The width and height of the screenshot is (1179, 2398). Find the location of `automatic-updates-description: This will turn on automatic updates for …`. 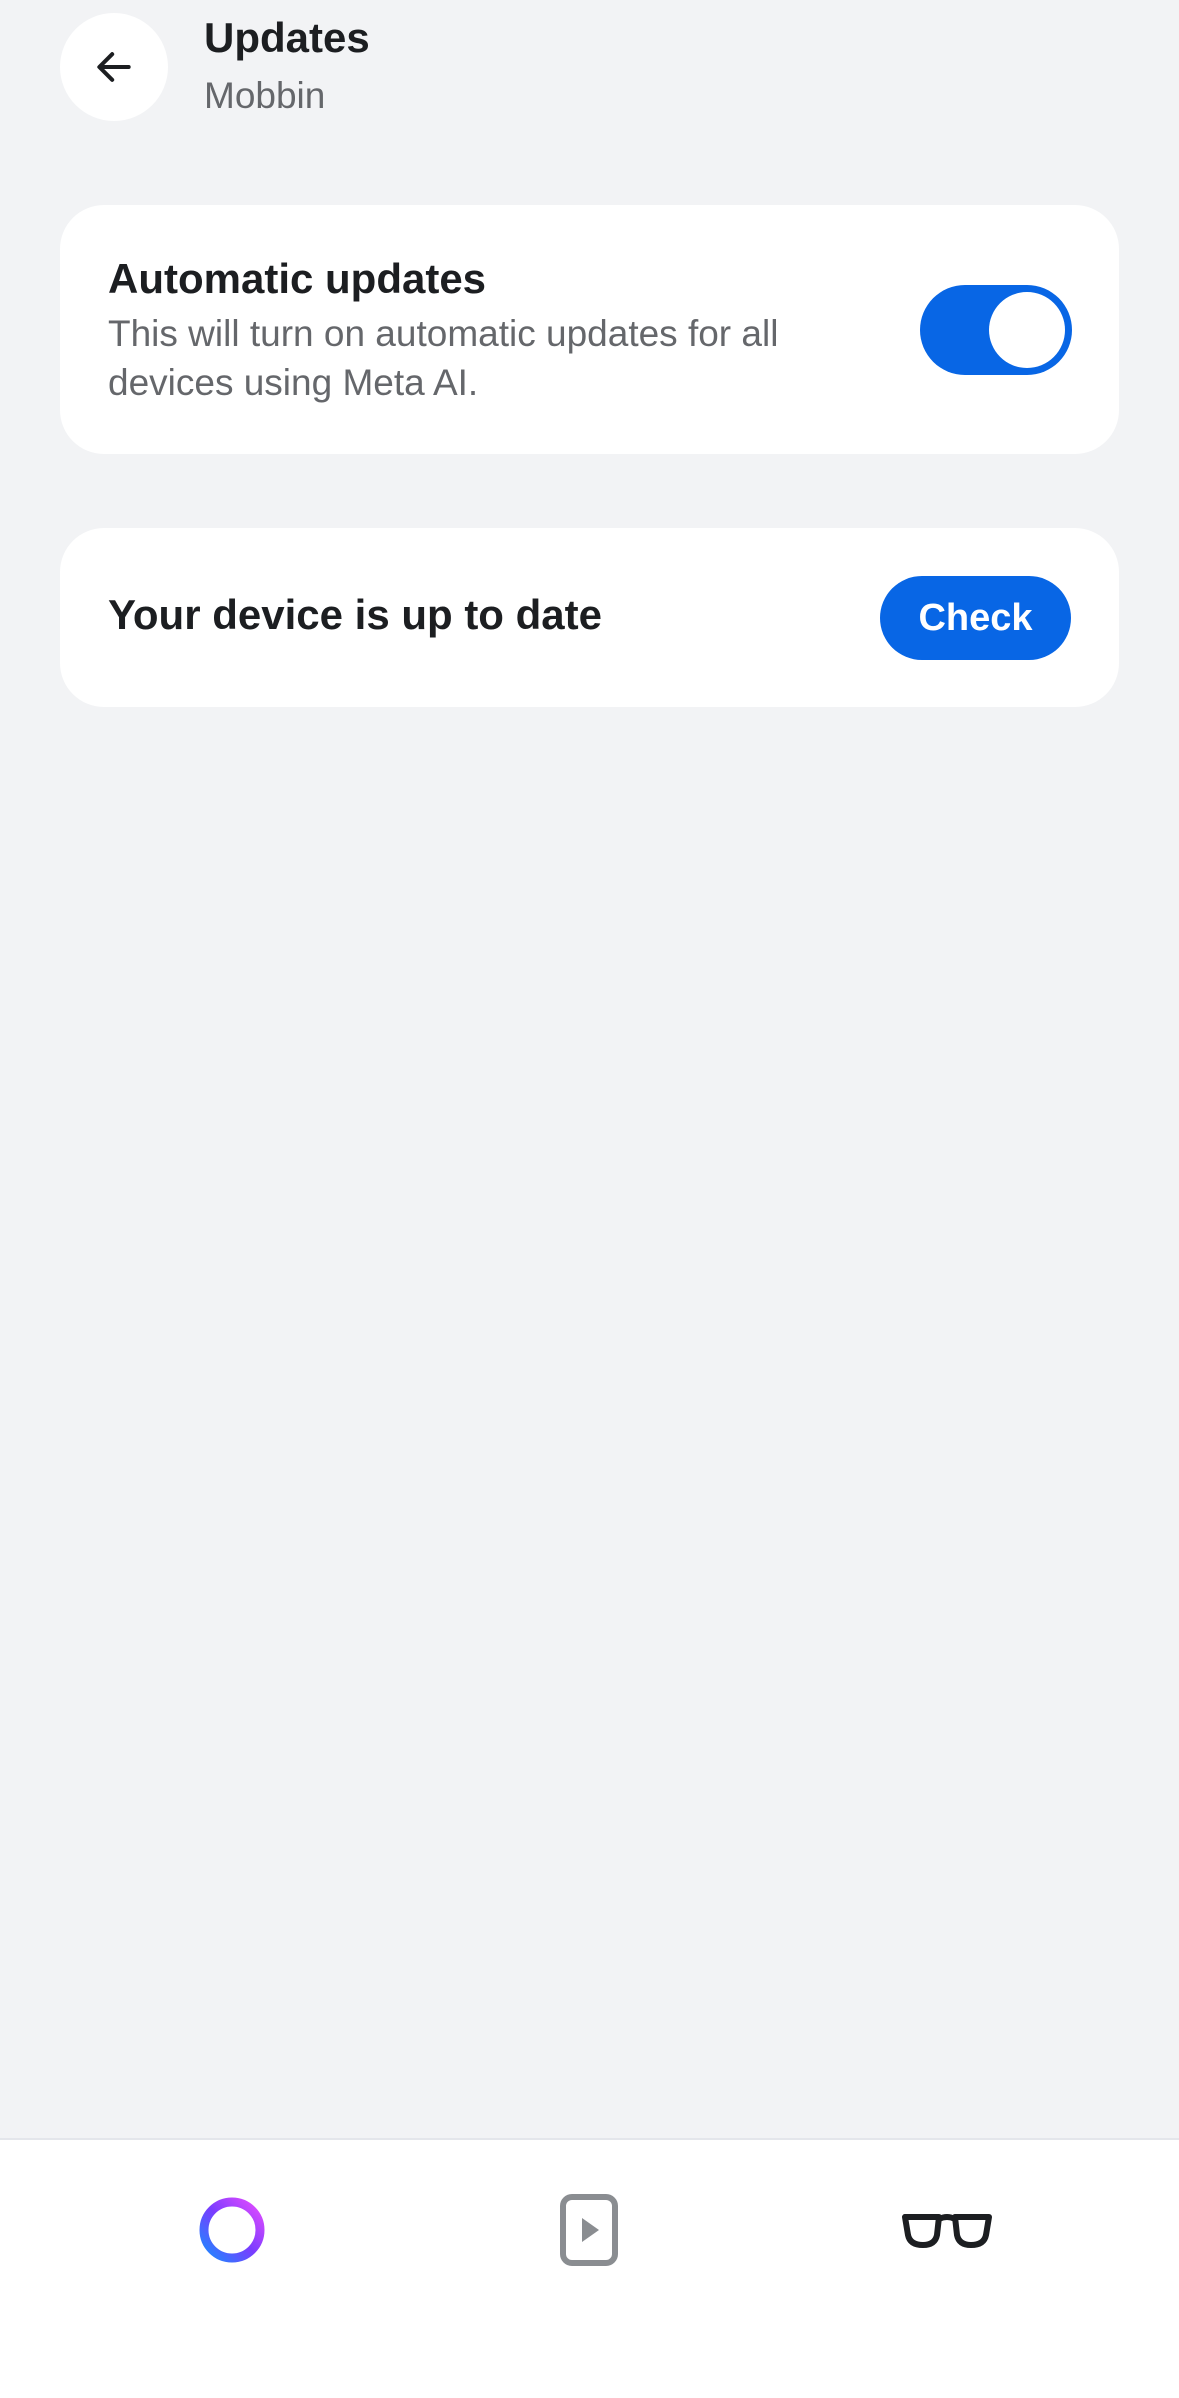

automatic-updates-description: This will turn on automatic updates for … is located at coordinates (443, 358).